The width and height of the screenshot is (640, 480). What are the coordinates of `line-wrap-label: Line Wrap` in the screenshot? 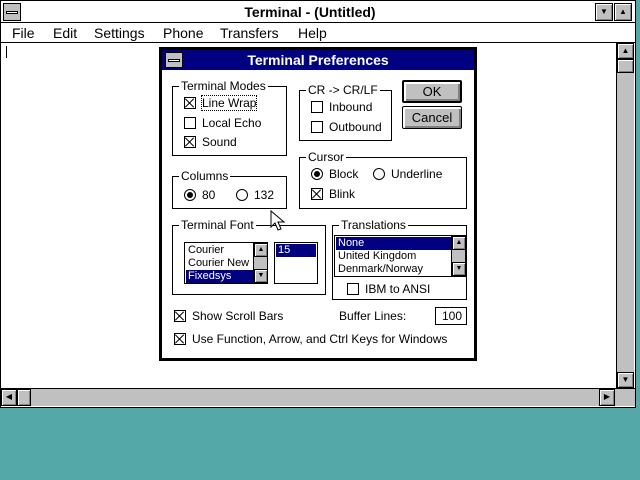 It's located at (229, 103).